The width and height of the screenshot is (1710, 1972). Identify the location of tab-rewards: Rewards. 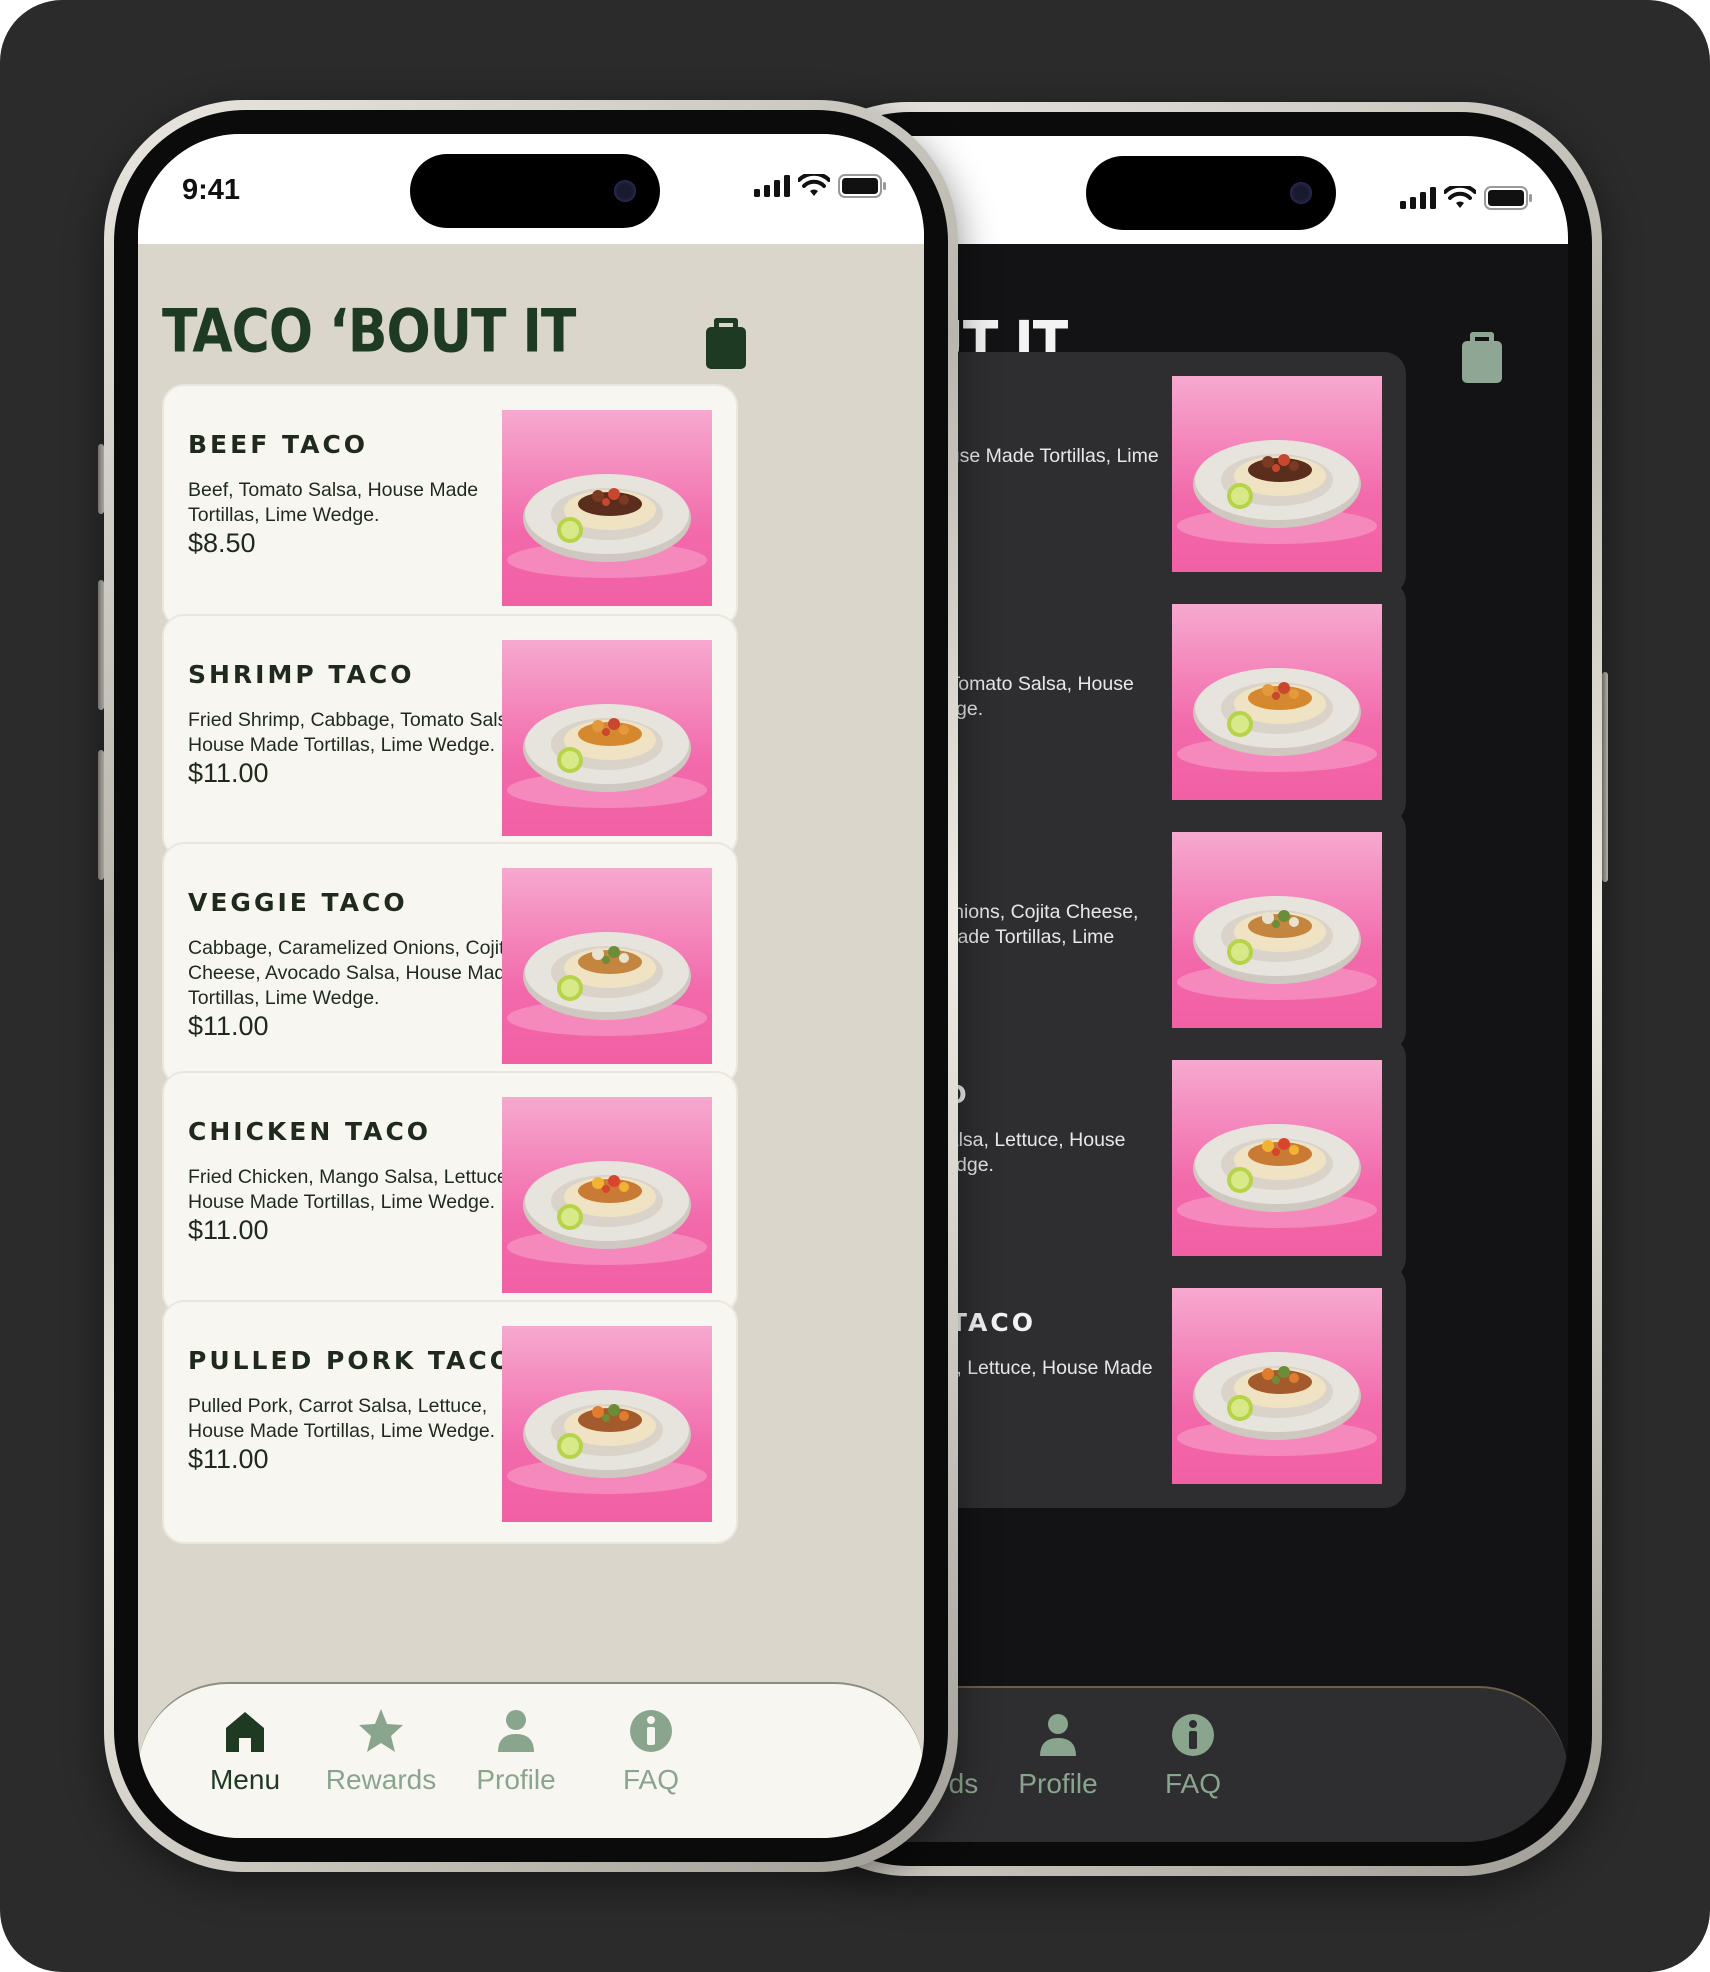
(381, 1751).